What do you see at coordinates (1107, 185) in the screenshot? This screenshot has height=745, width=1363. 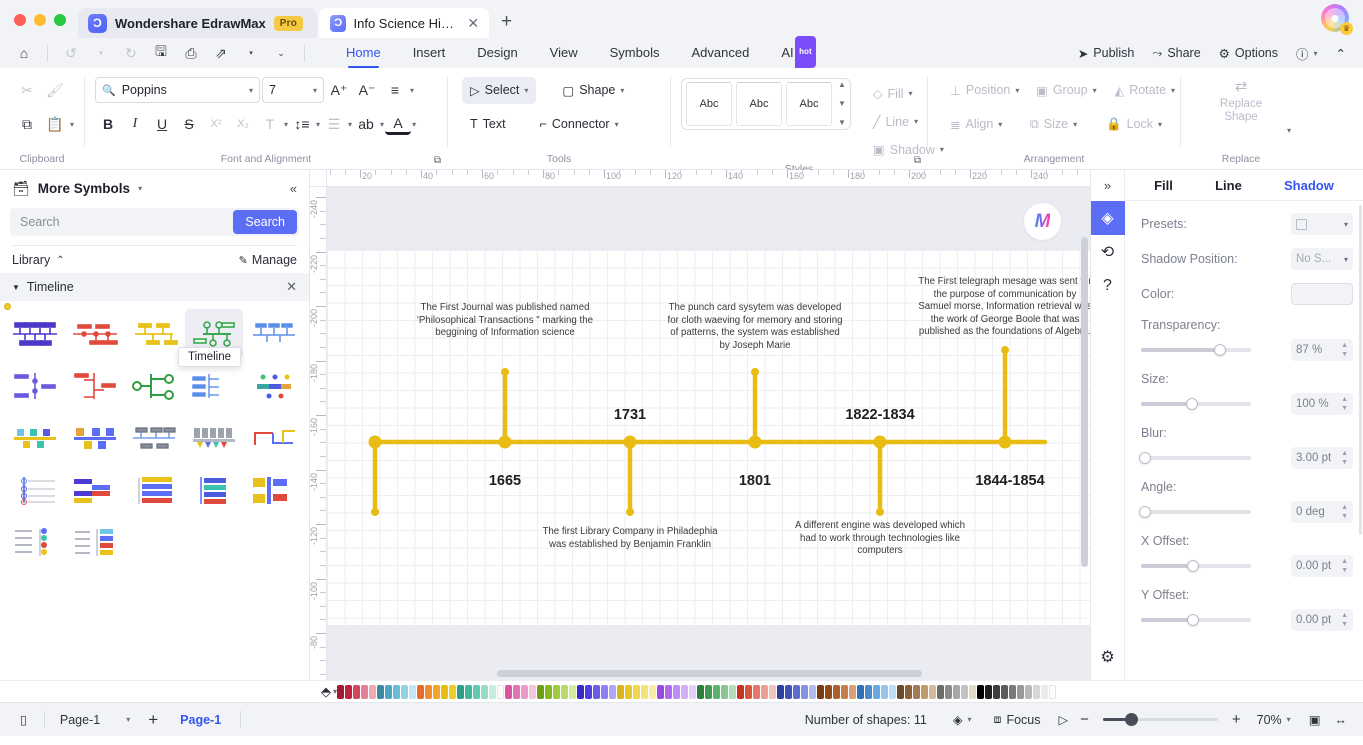 I see `expand-panel-icon: »` at bounding box center [1107, 185].